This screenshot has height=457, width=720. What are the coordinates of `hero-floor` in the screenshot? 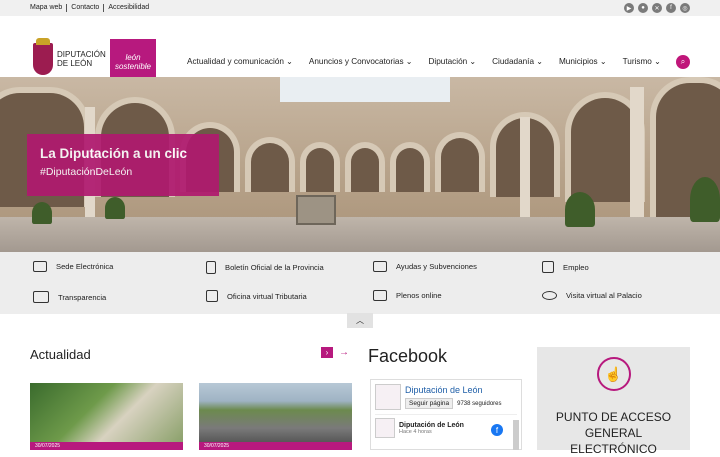 It's located at (360, 234).